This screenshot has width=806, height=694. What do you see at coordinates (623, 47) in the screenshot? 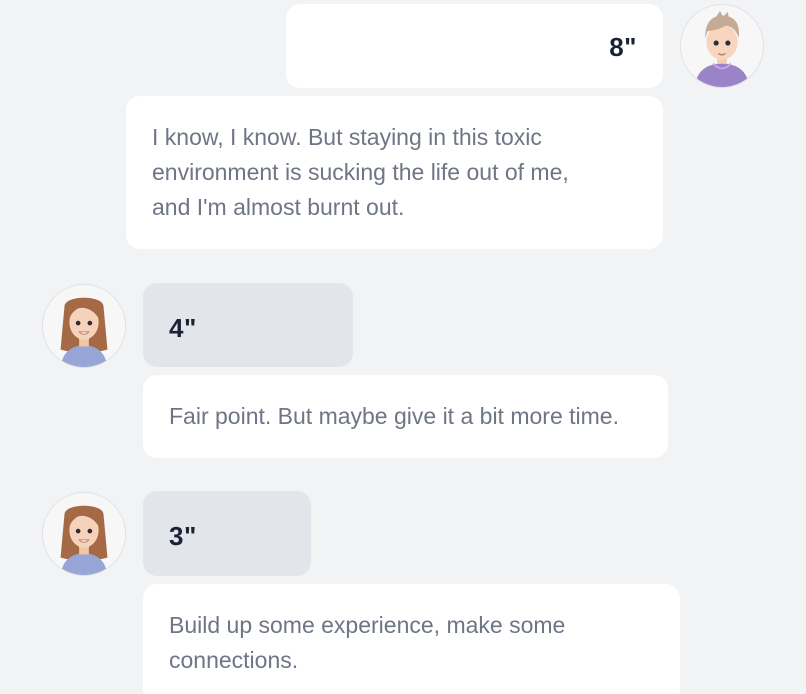
I see `voice-duration: 8"` at bounding box center [623, 47].